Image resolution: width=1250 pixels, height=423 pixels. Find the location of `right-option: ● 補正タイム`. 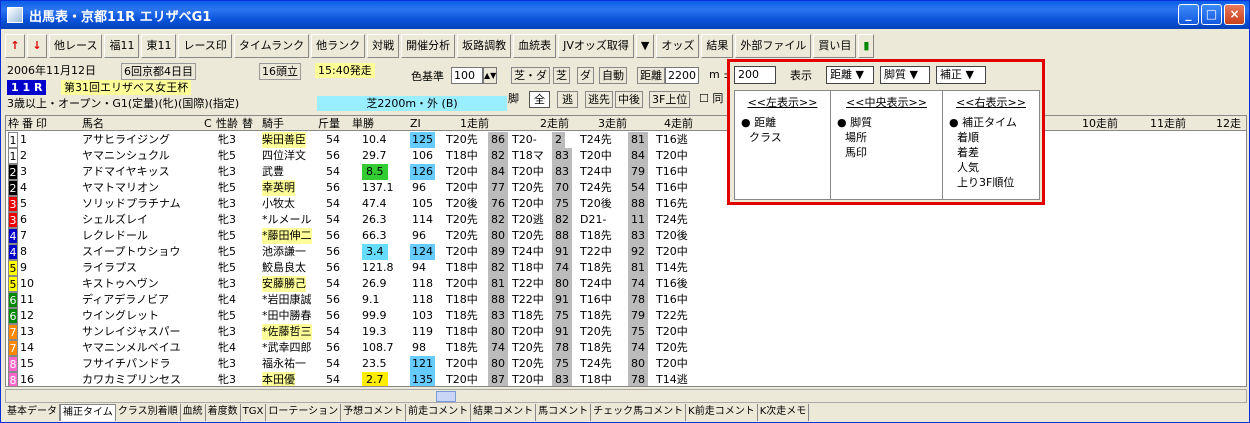

right-option: ● 補正タイム is located at coordinates (991, 122).